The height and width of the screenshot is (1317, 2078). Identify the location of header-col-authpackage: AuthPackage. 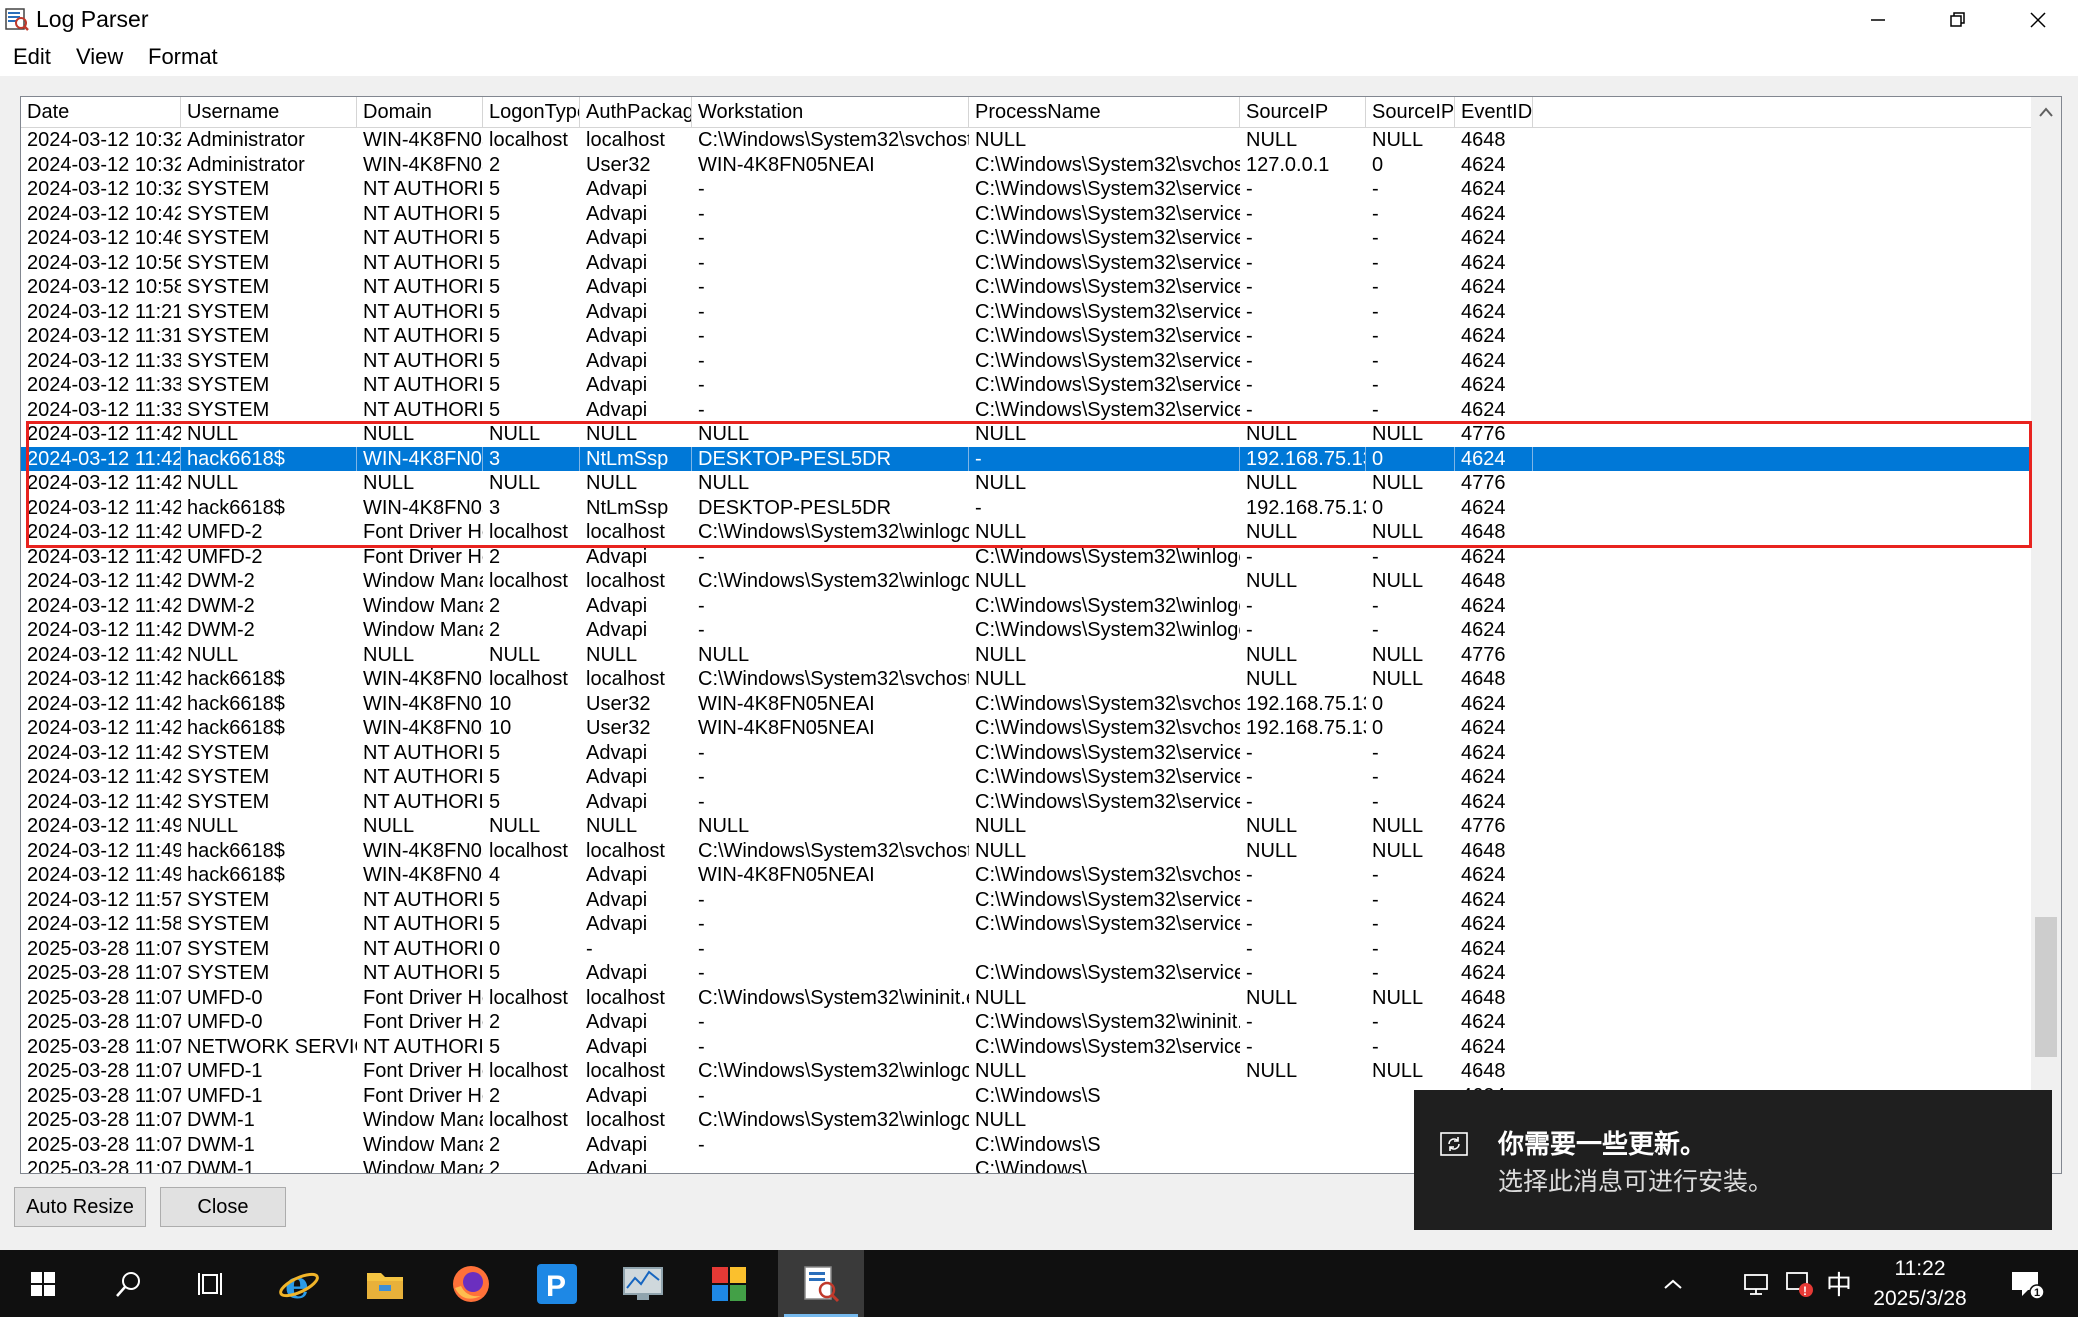
(636, 112).